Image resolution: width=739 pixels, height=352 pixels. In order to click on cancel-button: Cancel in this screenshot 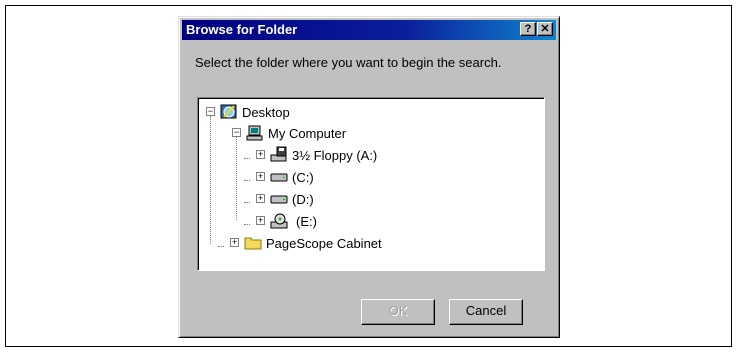, I will do `click(486, 312)`.